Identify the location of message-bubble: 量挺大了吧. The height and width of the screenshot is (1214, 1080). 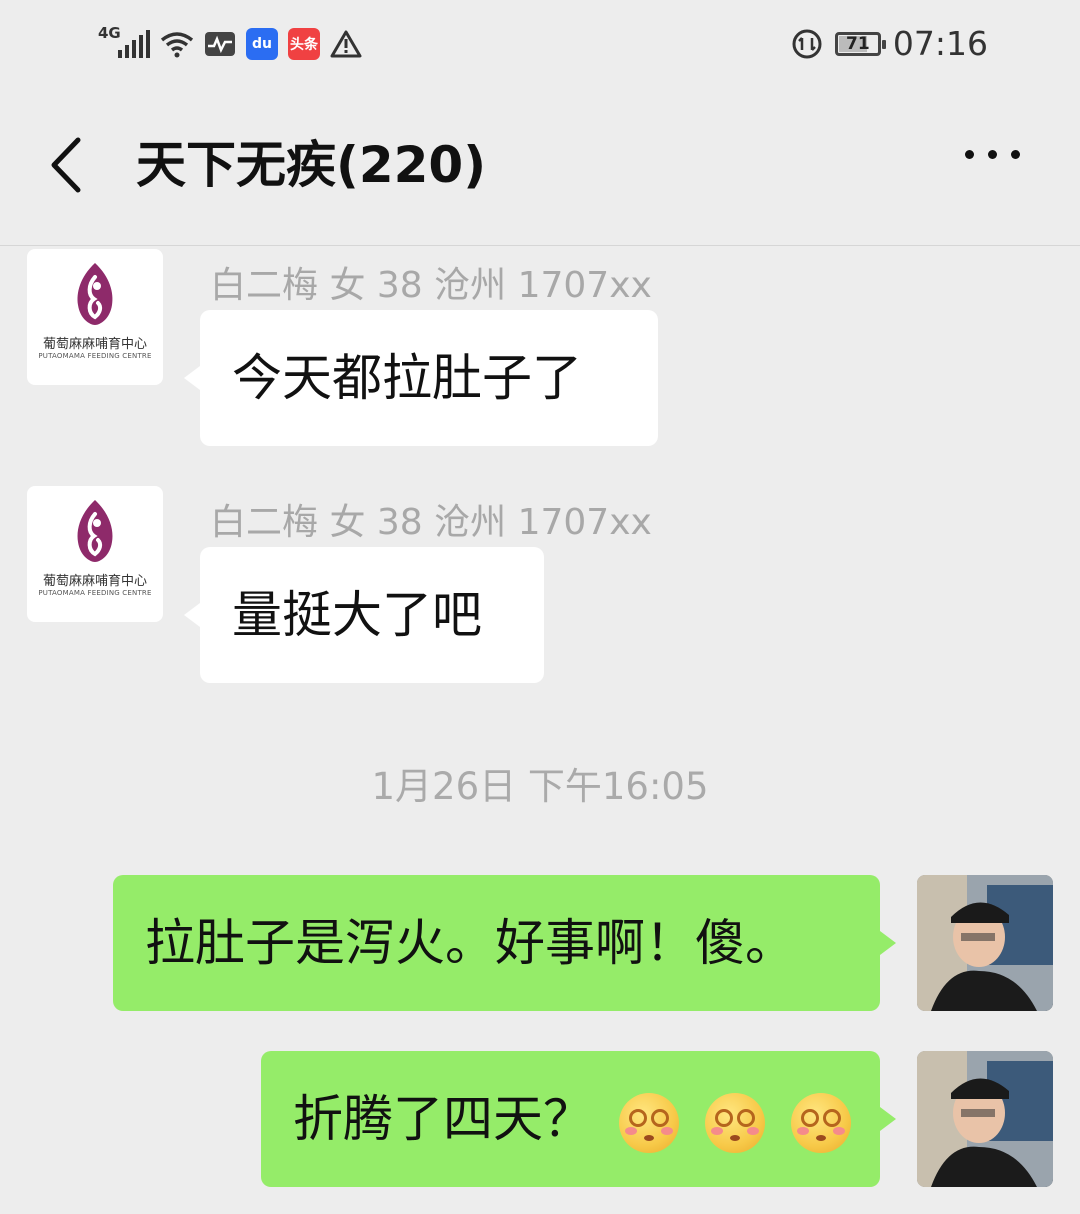
(364, 615).